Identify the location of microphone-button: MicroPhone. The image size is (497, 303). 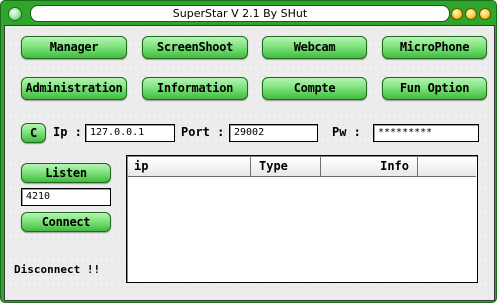
(434, 47).